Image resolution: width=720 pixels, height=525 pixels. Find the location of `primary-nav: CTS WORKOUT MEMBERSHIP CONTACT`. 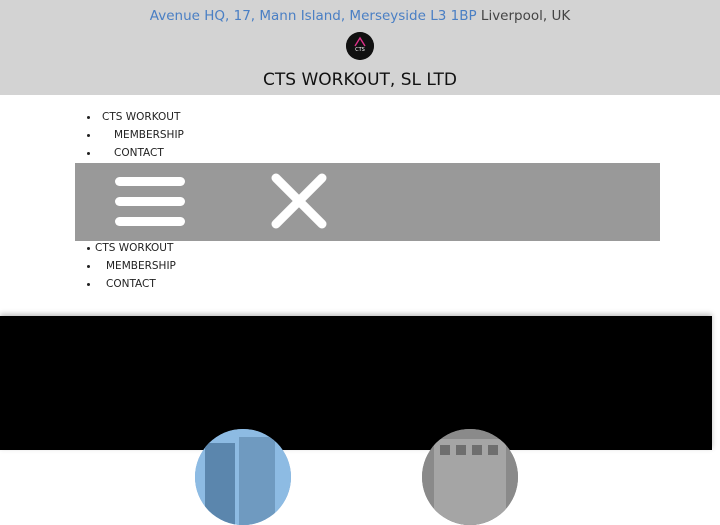

primary-nav: CTS WORKOUT MEMBERSHIP CONTACT is located at coordinates (135, 135).